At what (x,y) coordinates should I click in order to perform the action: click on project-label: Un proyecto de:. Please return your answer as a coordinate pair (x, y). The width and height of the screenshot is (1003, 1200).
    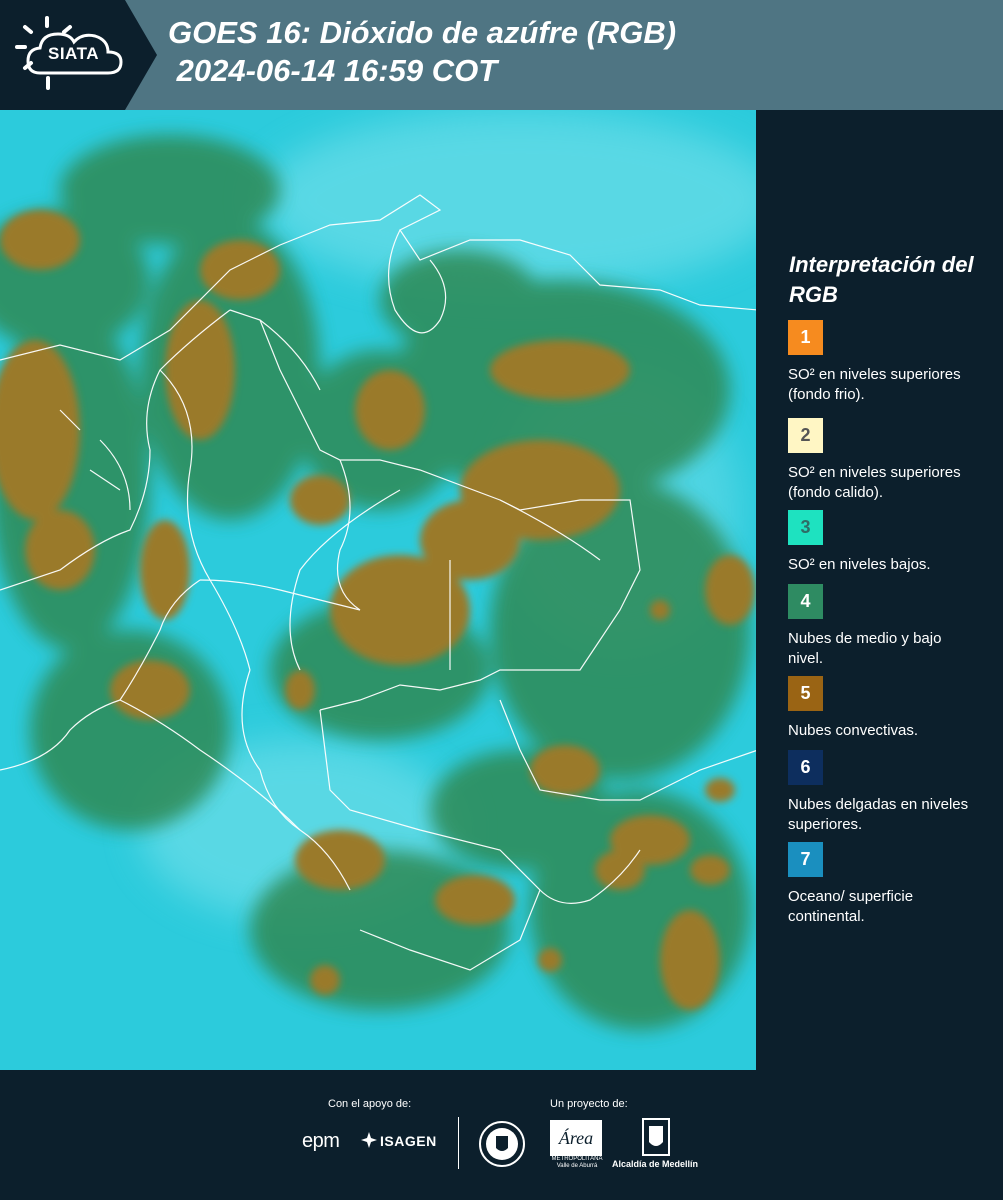
    Looking at the image, I should click on (589, 1104).